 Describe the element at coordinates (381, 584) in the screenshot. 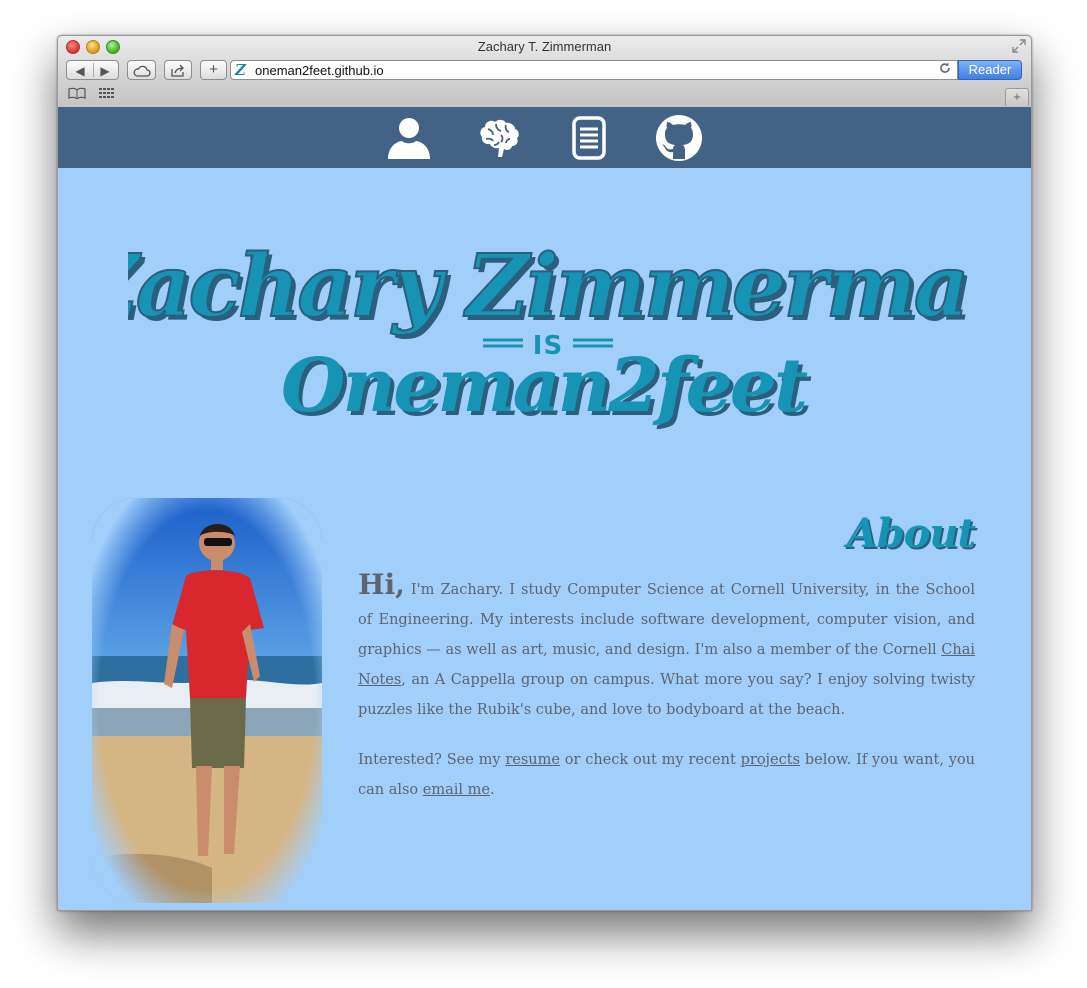

I see `hi-greeting: Hi,` at that location.